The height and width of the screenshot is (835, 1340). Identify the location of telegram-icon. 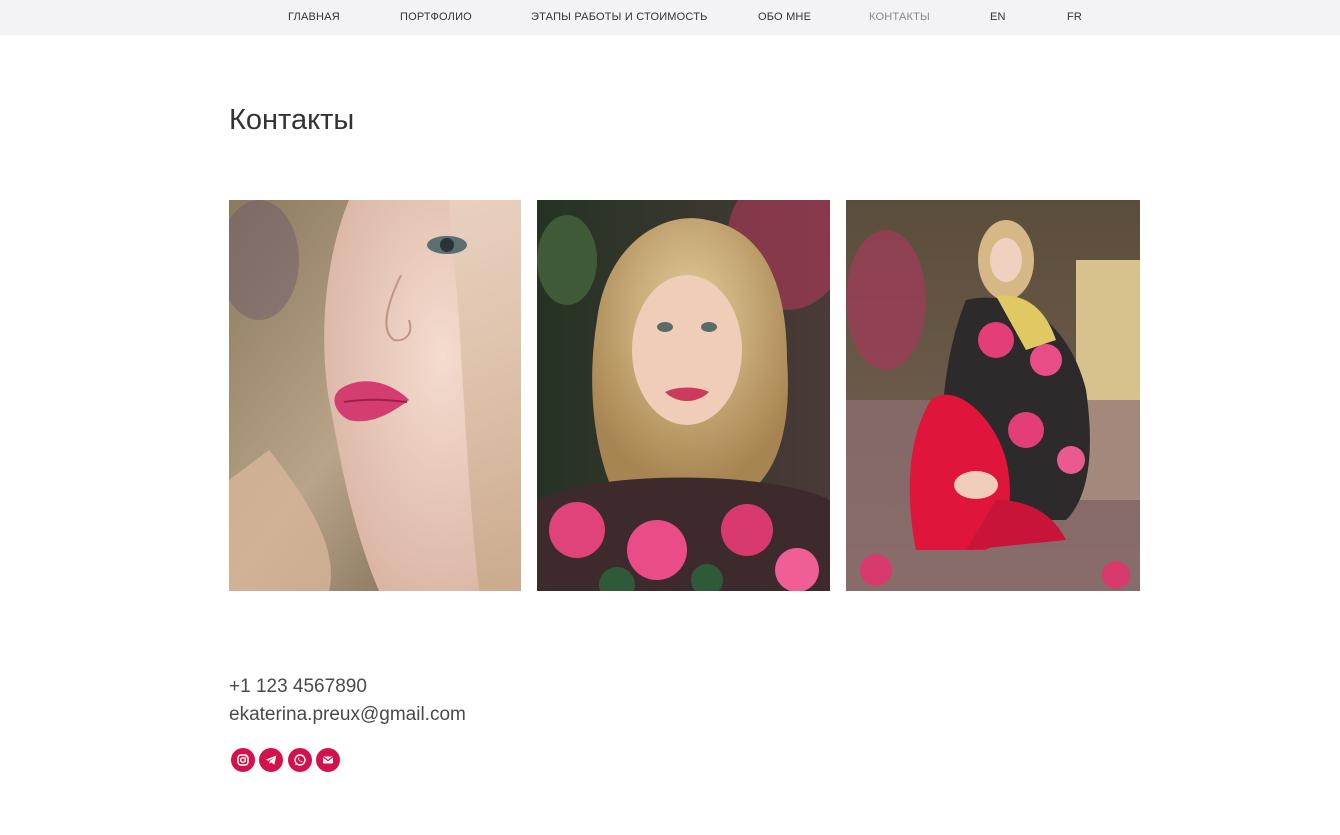
(271, 760).